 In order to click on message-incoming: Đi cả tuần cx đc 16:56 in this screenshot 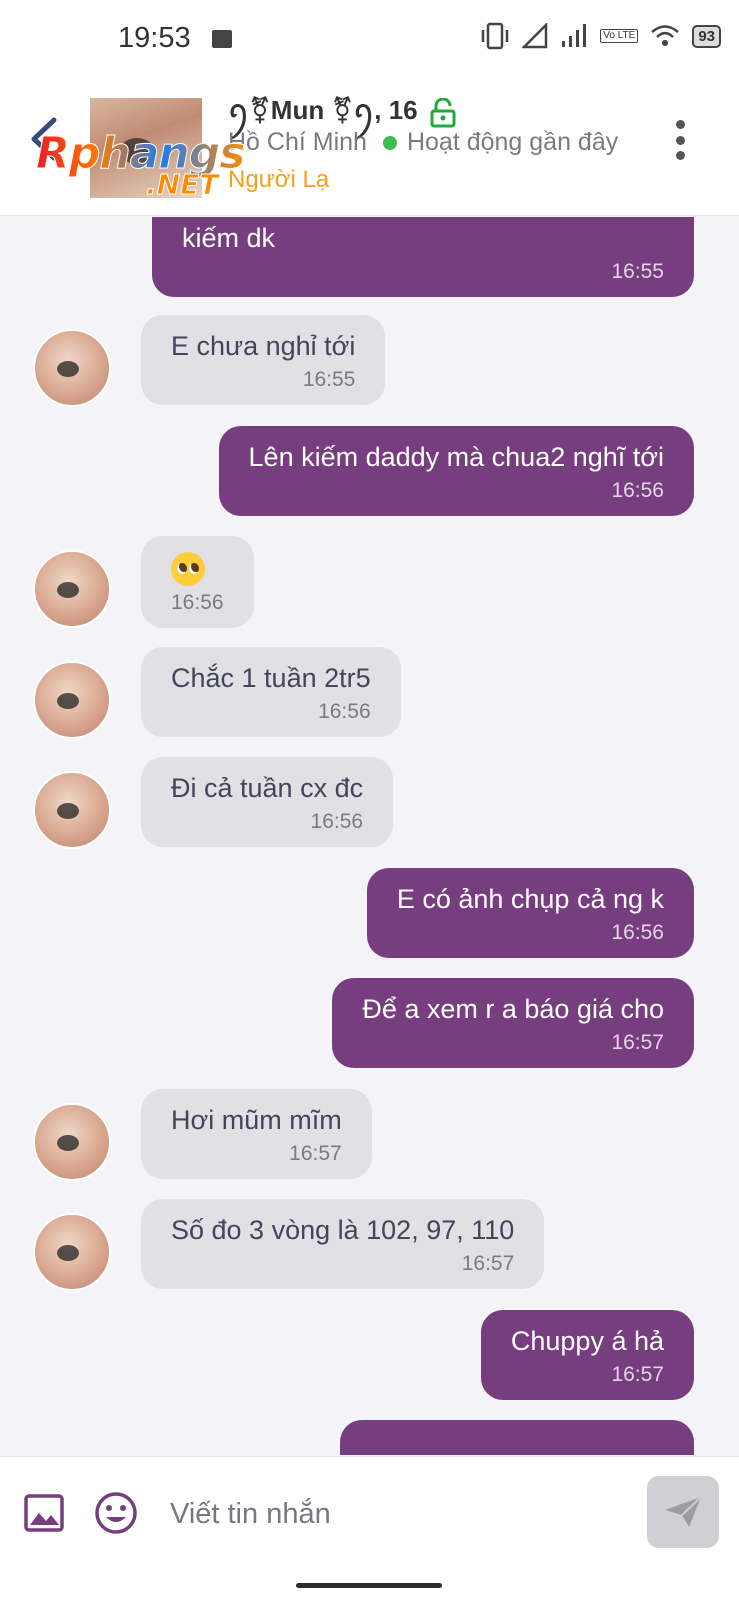, I will do `click(267, 802)`.